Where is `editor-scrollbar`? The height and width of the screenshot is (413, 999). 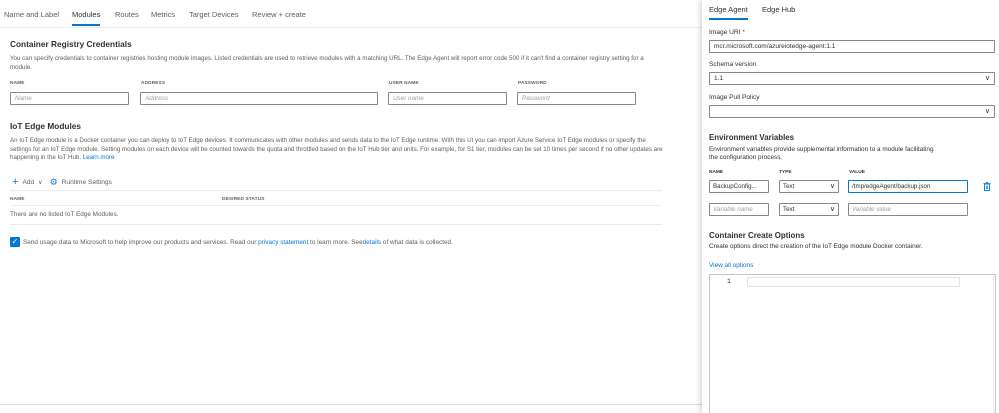 editor-scrollbar is located at coordinates (993, 344).